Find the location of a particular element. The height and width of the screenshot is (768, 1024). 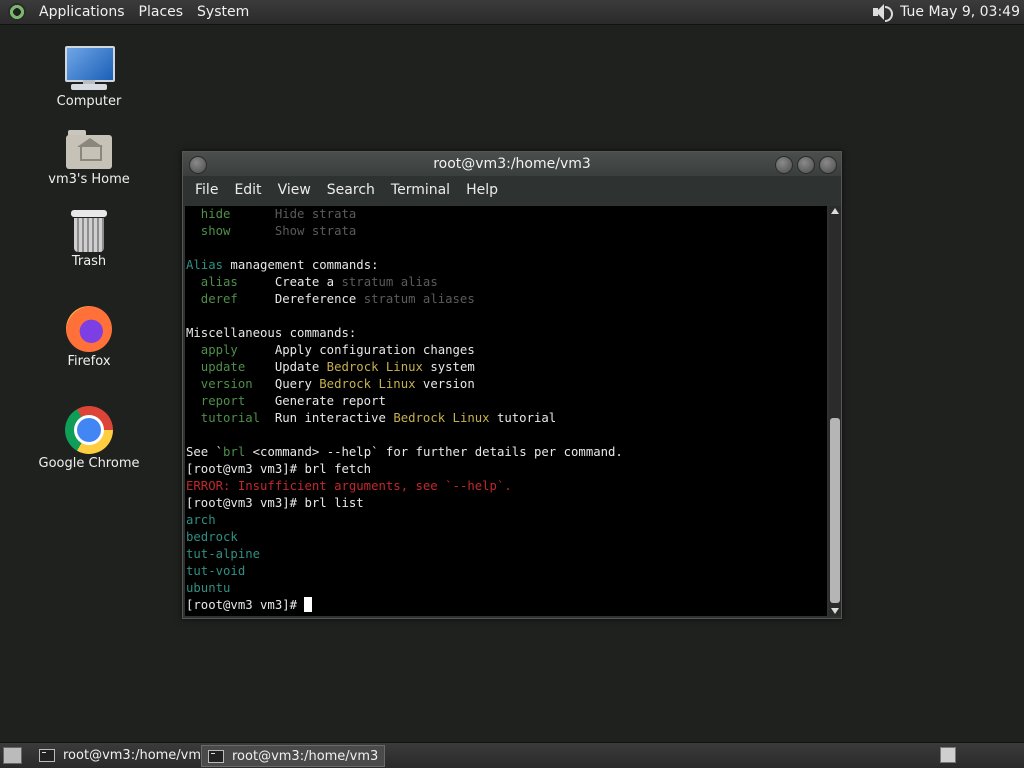

terminal-line: show Show strata is located at coordinates (506, 231).